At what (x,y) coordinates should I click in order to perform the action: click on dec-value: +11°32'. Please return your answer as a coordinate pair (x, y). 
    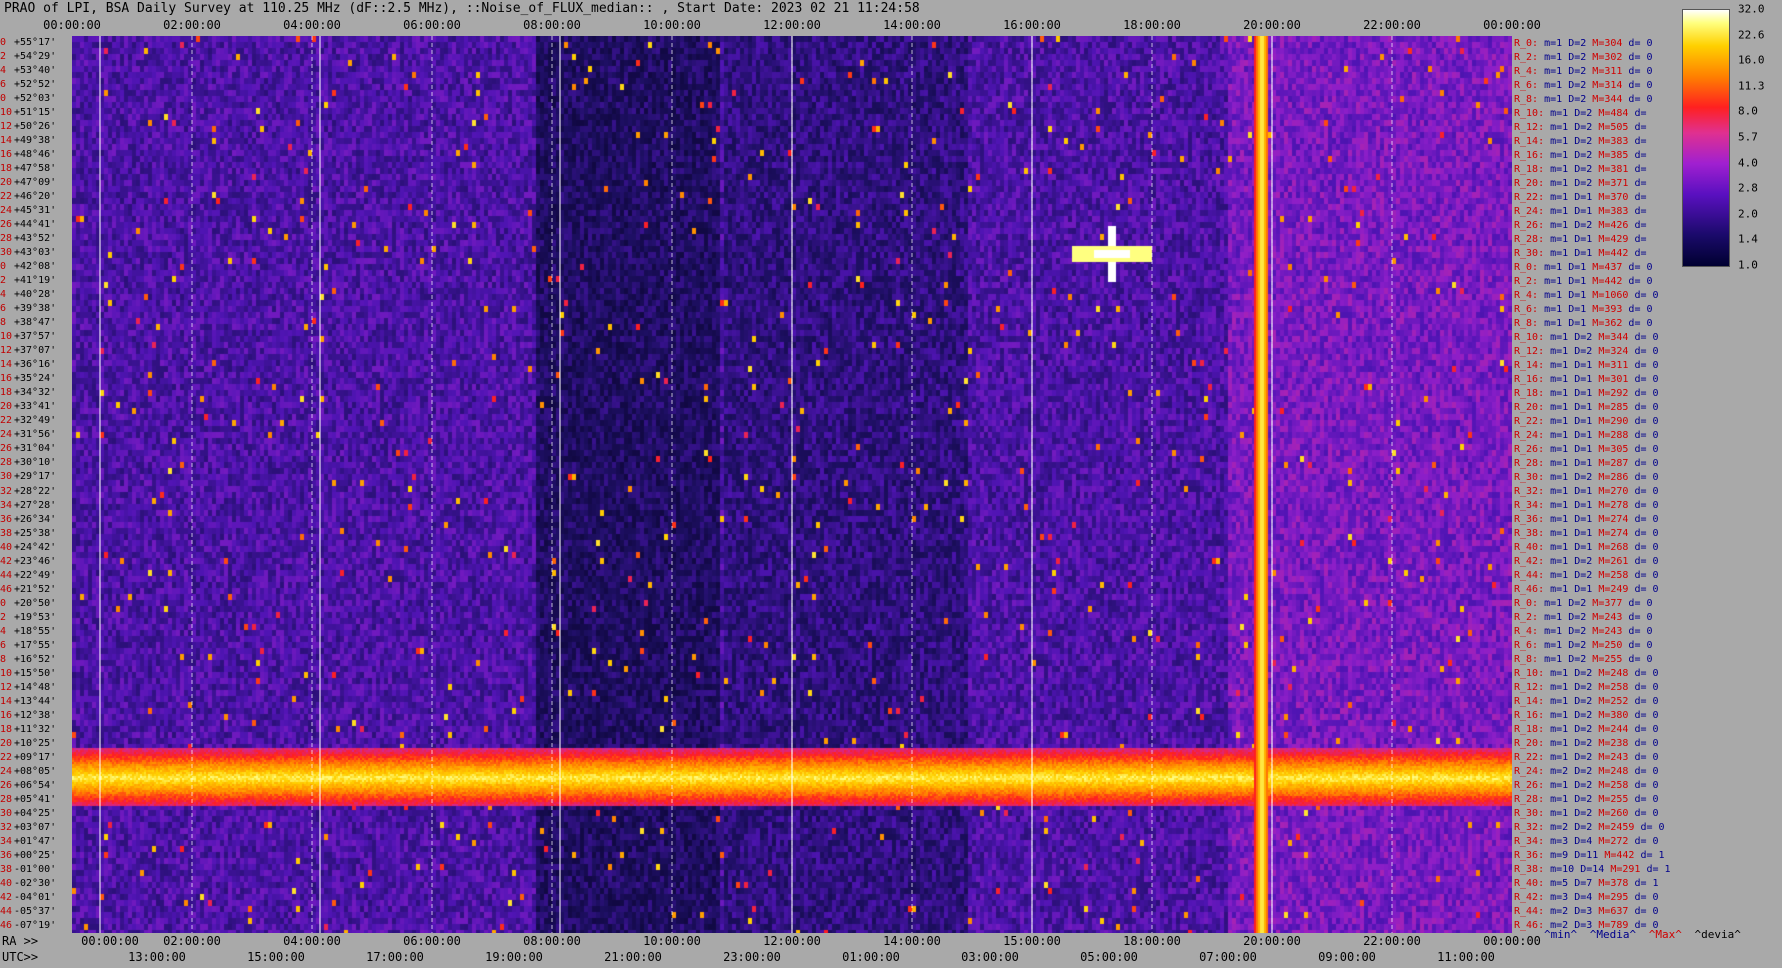
    Looking at the image, I should click on (35, 729).